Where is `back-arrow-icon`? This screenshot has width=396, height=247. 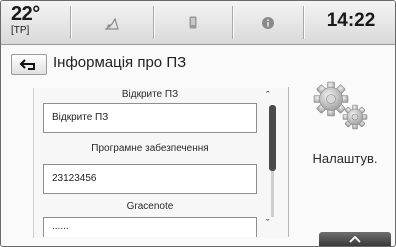 back-arrow-icon is located at coordinates (27, 64).